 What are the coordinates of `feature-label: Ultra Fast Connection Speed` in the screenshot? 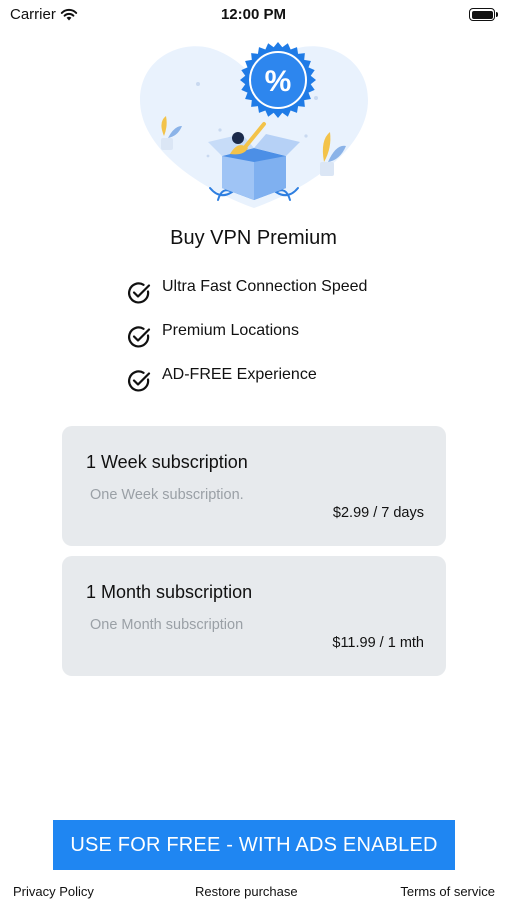 It's located at (265, 286).